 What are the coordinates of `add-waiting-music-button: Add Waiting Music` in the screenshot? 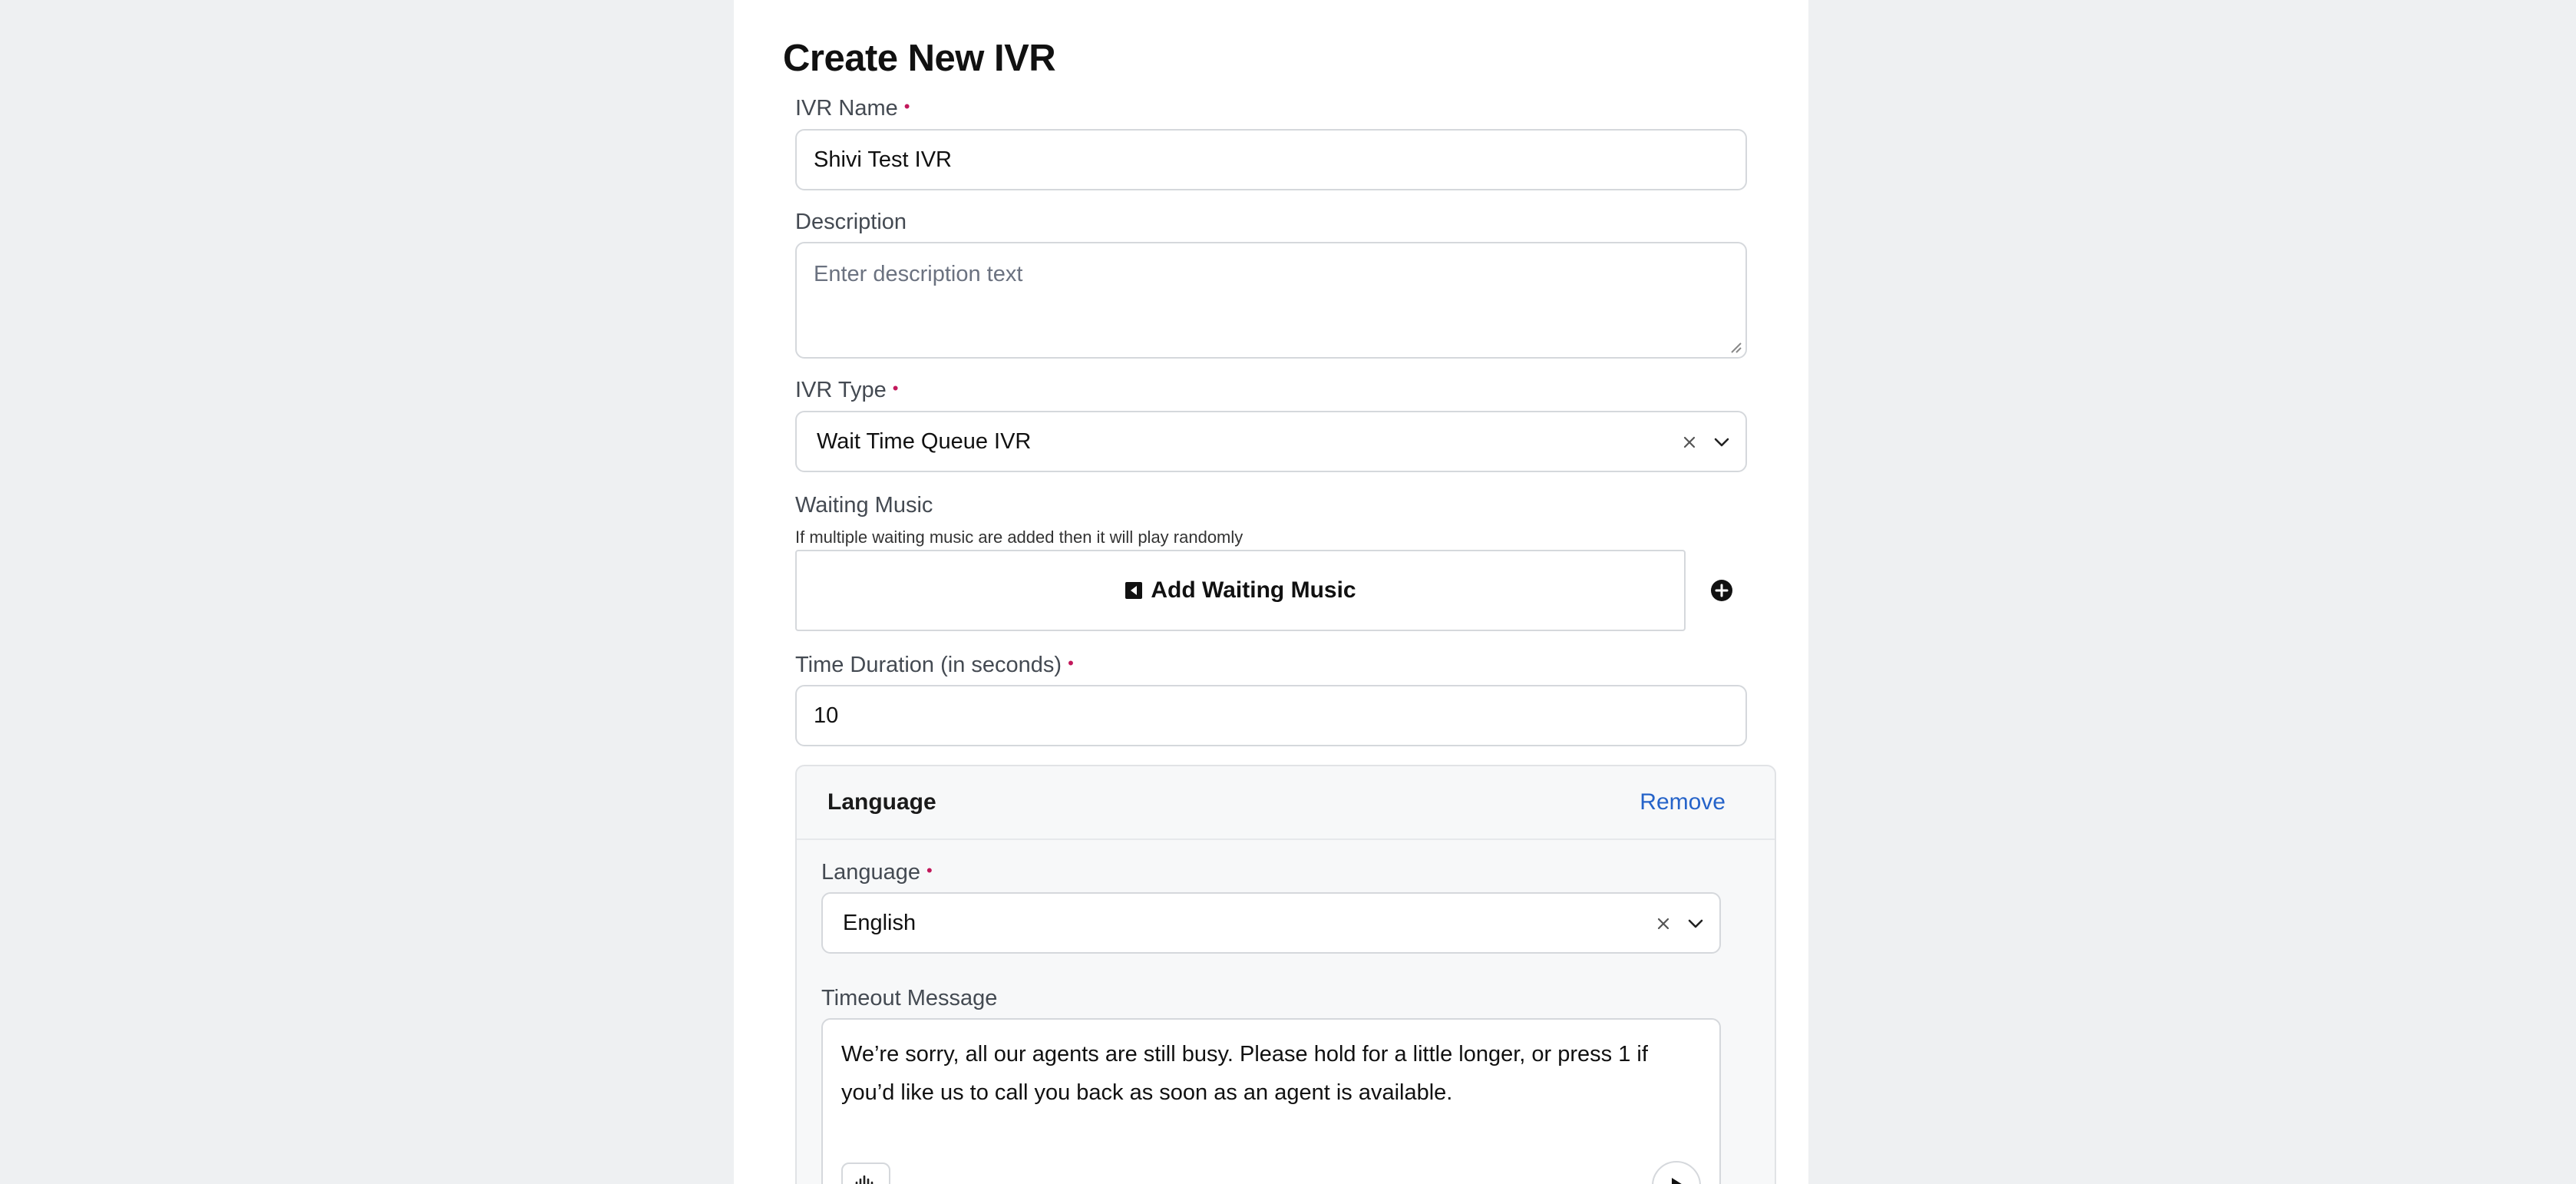 It's located at (1240, 590).